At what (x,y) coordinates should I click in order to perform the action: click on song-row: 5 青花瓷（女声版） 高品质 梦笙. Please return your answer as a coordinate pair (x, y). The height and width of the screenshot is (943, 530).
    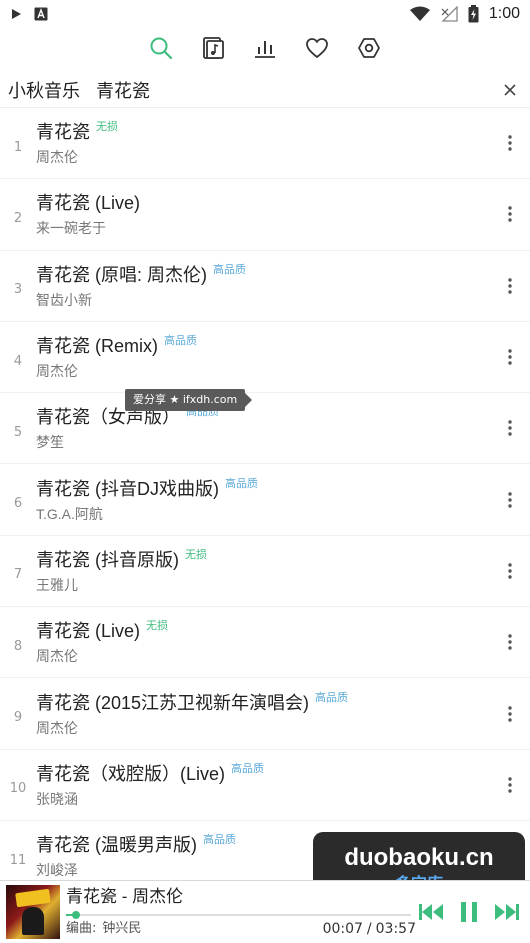
    Looking at the image, I should click on (265, 429).